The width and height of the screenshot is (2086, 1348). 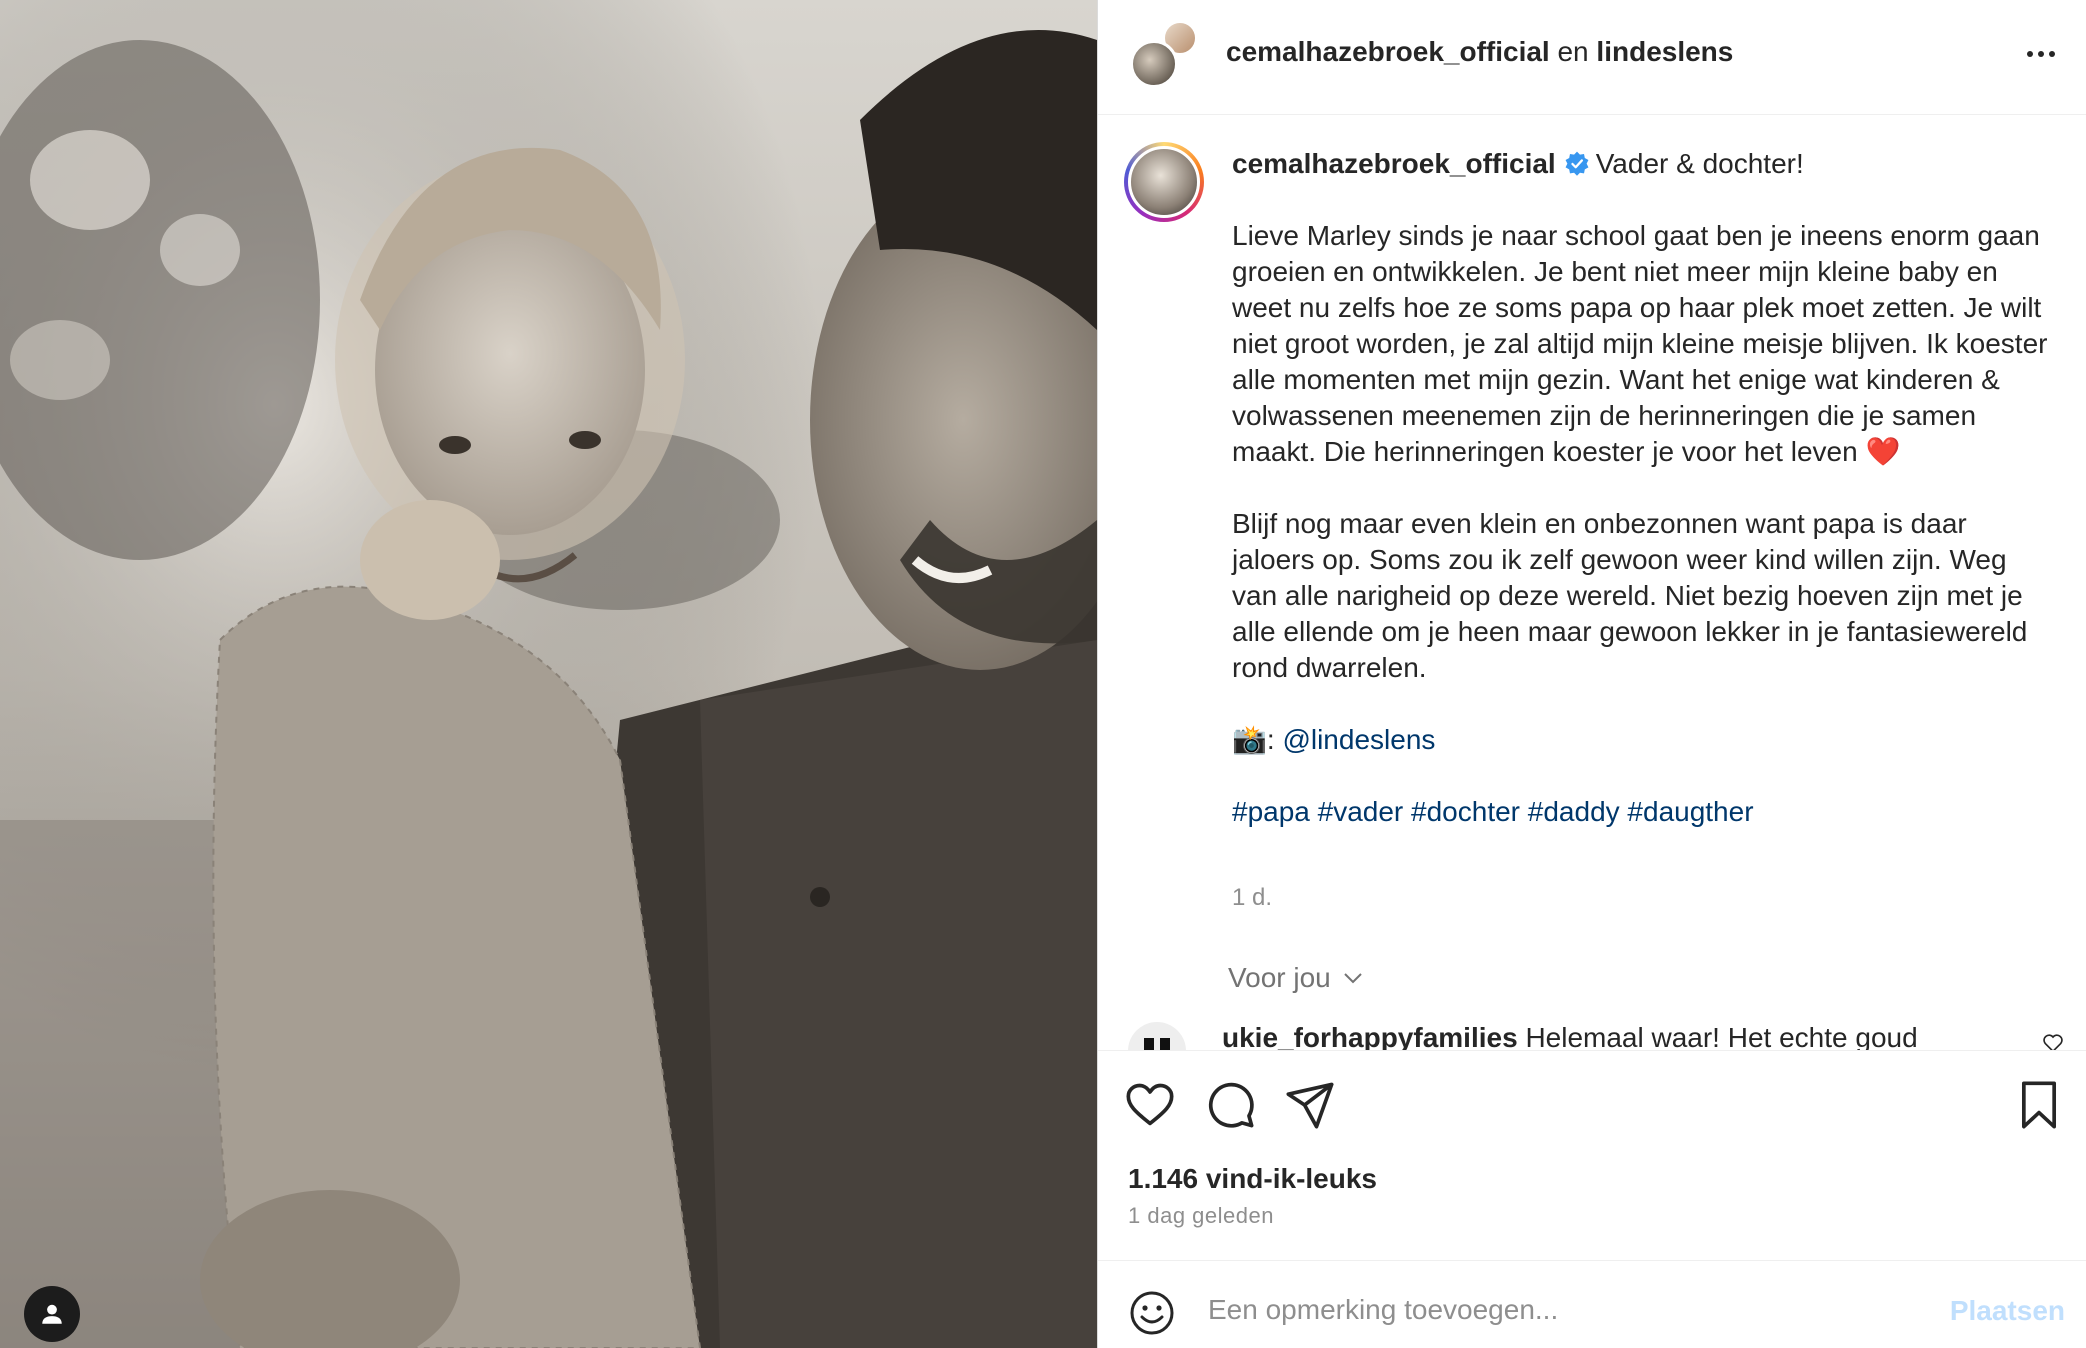 What do you see at coordinates (1157, 1044) in the screenshot?
I see `quote-logo-icon` at bounding box center [1157, 1044].